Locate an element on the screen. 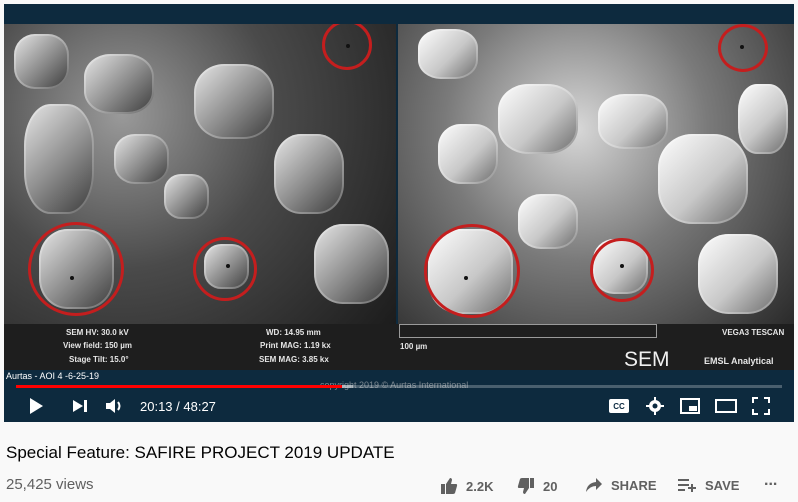 This screenshot has height=502, width=798. scale-bar is located at coordinates (528, 331).